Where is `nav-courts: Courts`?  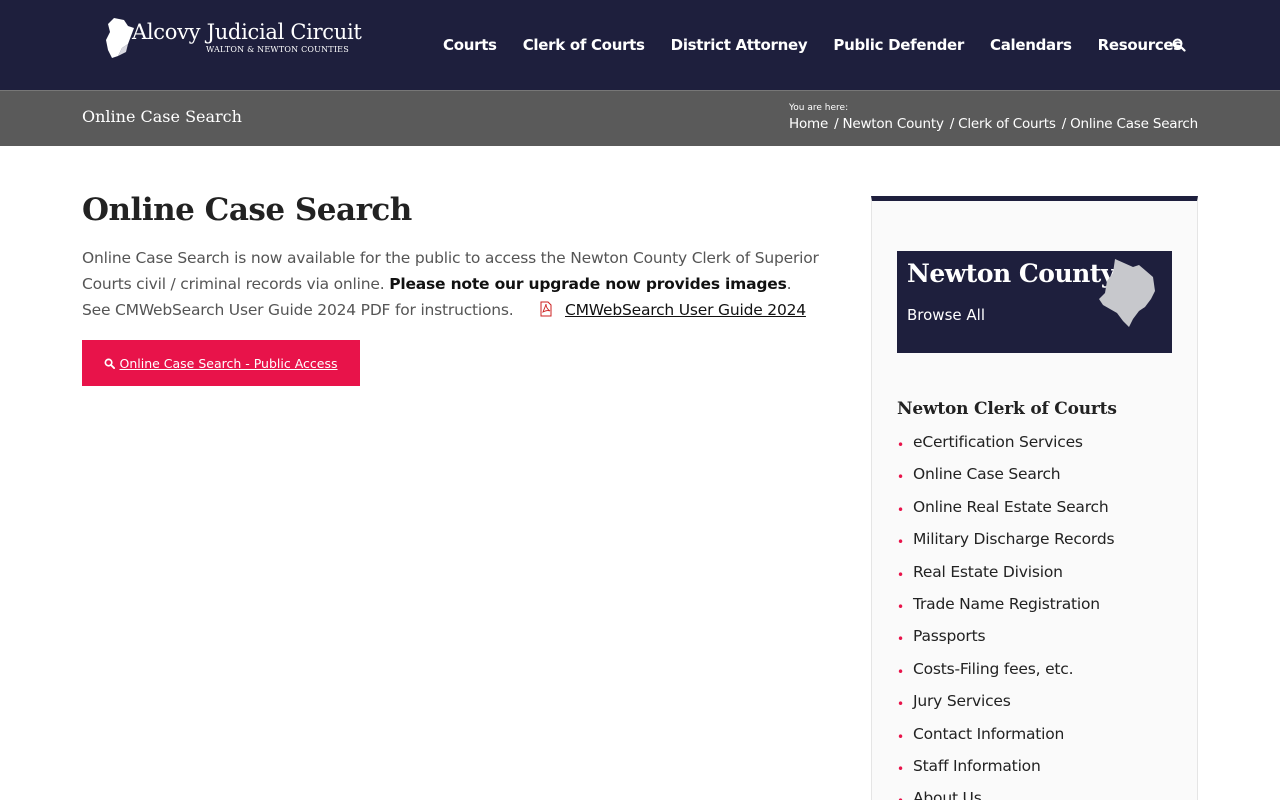
nav-courts: Courts is located at coordinates (470, 45).